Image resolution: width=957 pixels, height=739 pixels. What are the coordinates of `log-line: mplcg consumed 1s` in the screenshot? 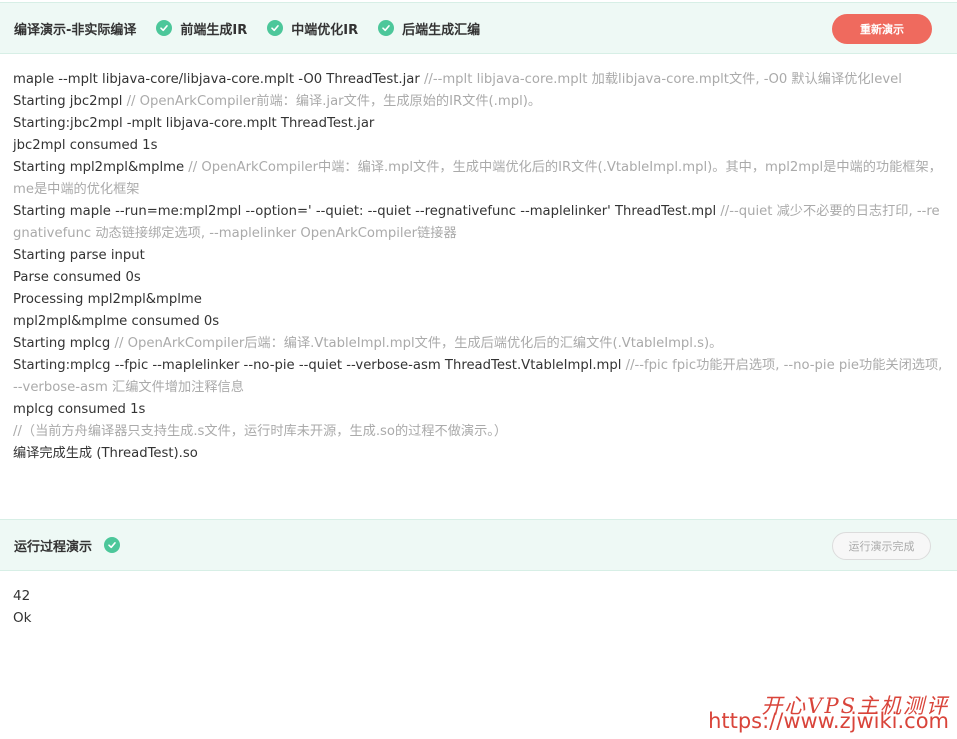 It's located at (478, 410).